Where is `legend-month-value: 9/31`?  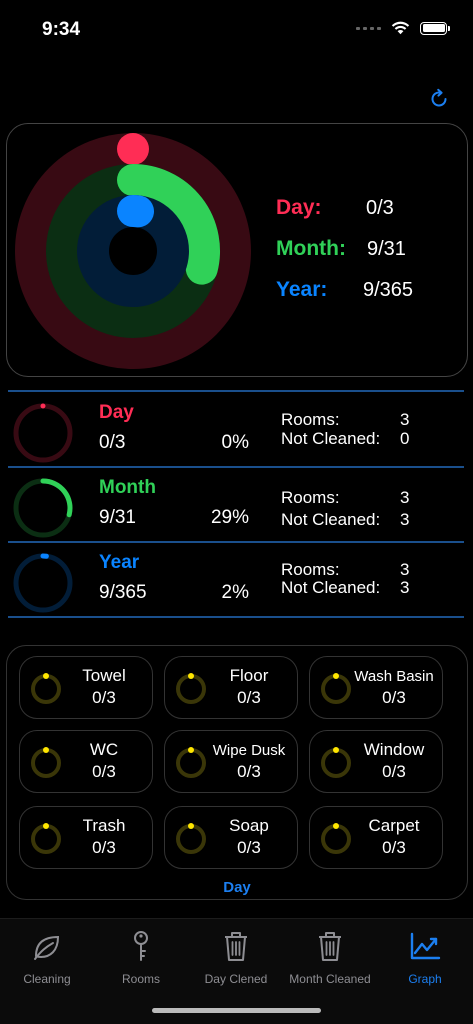
legend-month-value: 9/31 is located at coordinates (386, 249).